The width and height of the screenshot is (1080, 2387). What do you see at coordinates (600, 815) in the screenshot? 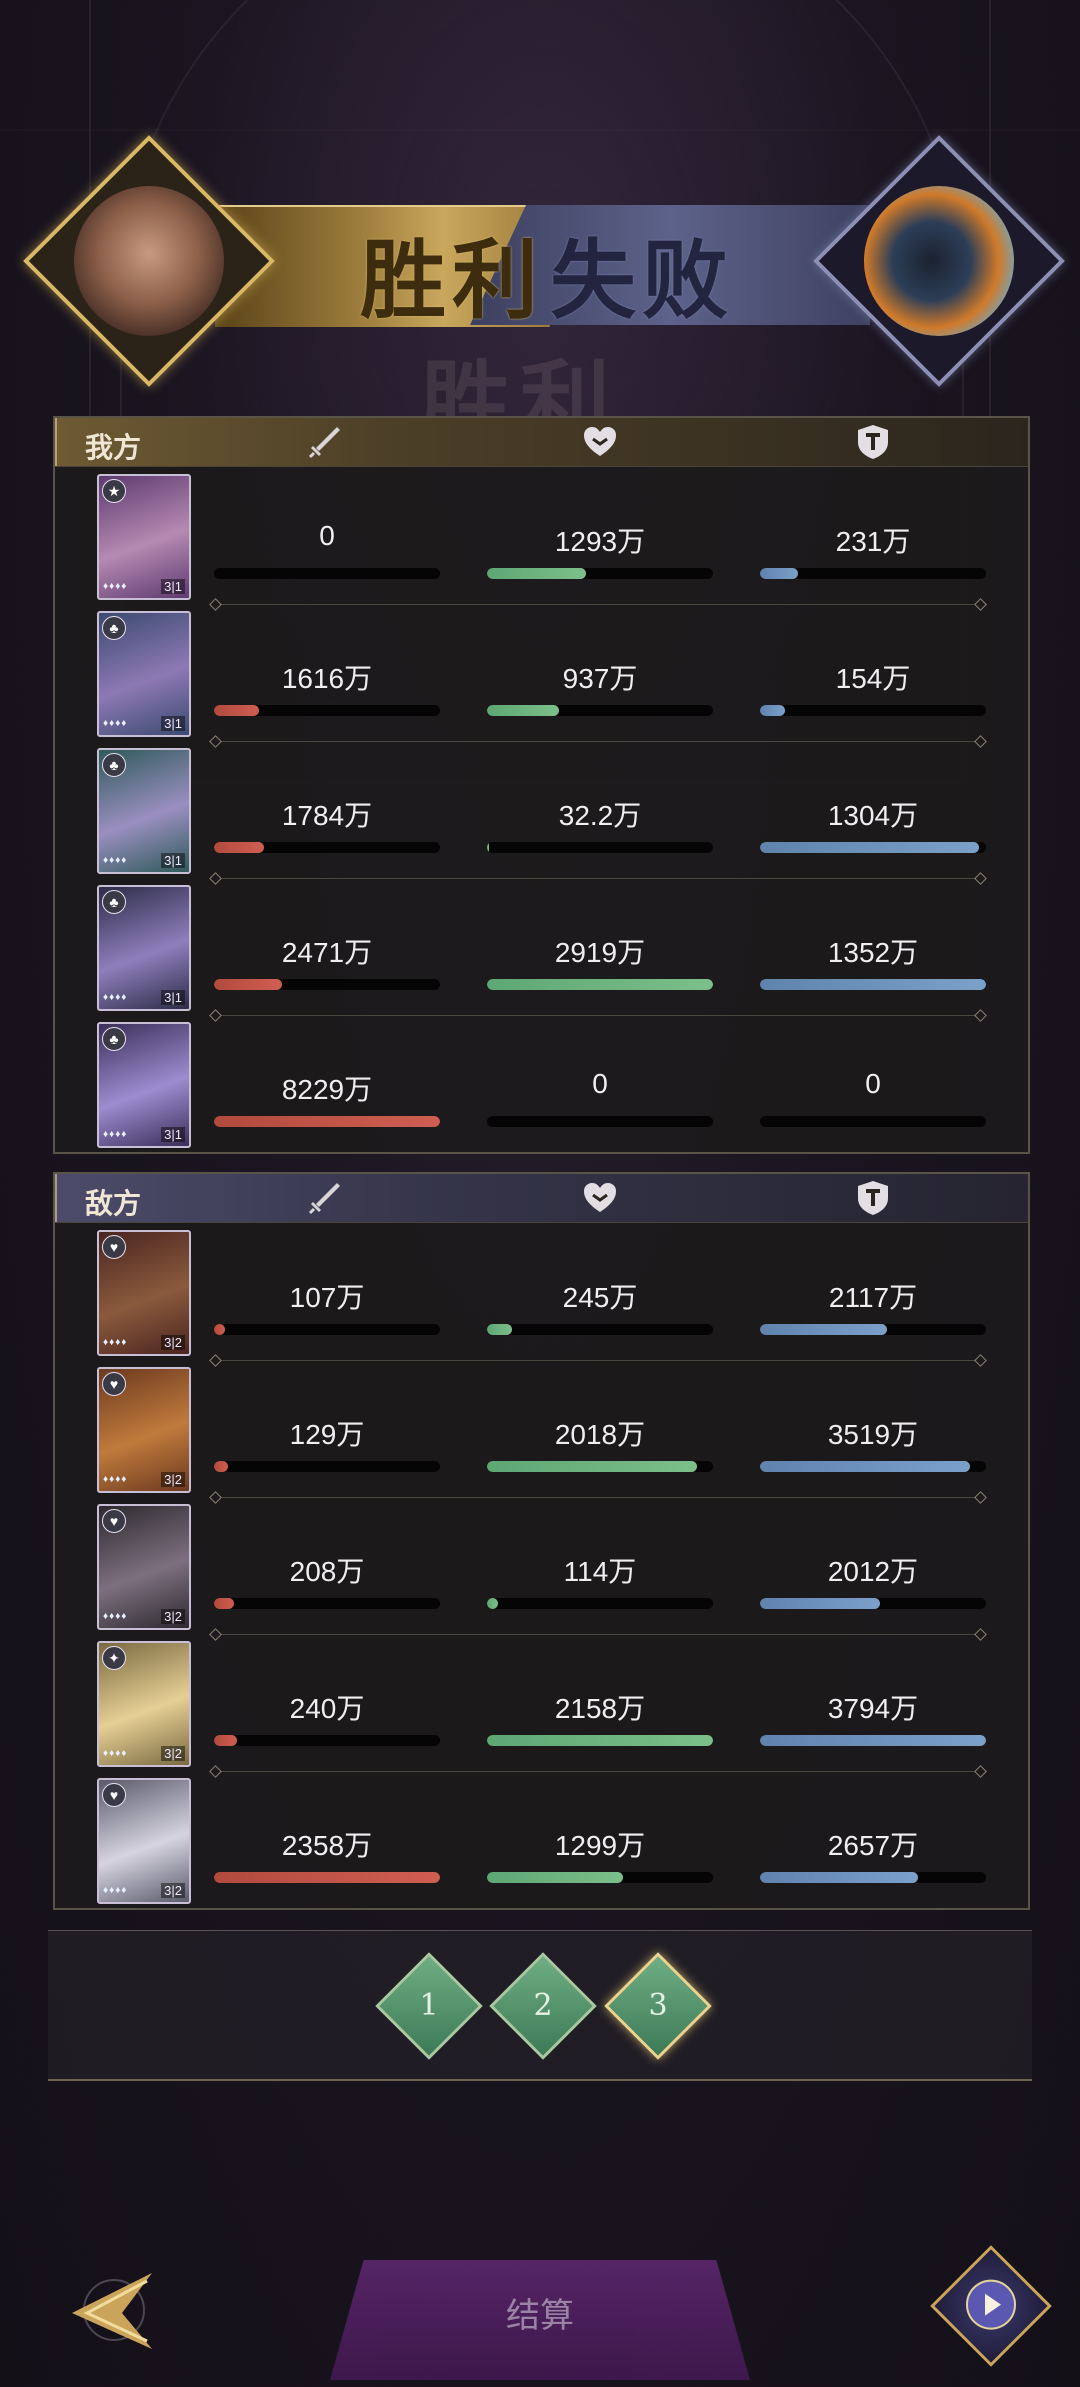
I see `heal-stat-value: 32.2万` at bounding box center [600, 815].